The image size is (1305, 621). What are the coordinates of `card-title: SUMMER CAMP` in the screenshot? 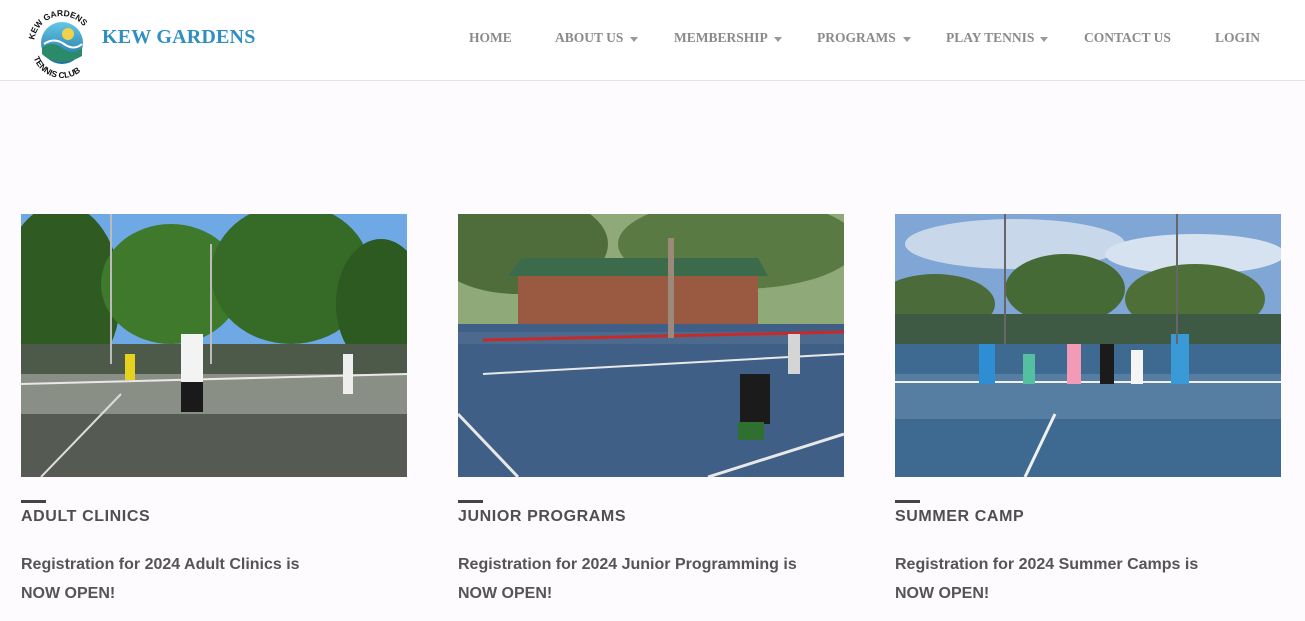 It's located at (959, 517).